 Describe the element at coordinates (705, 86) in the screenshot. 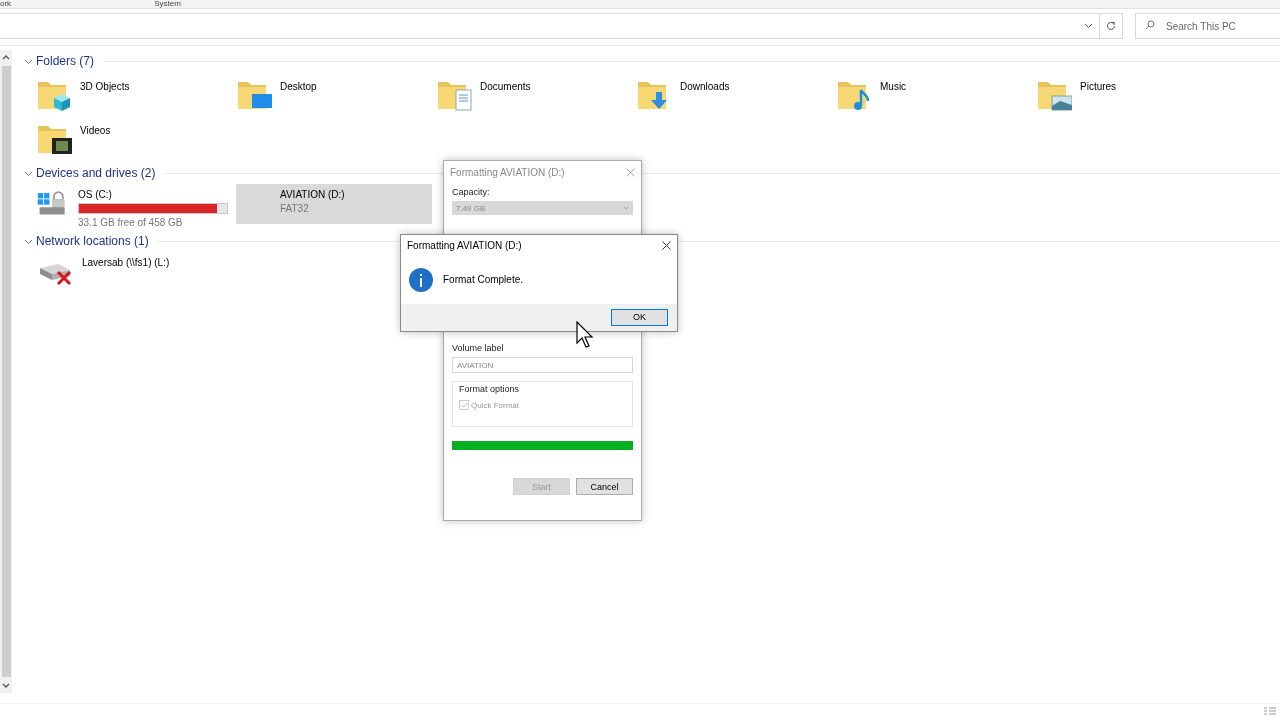

I see `folder-name: Downloads` at that location.